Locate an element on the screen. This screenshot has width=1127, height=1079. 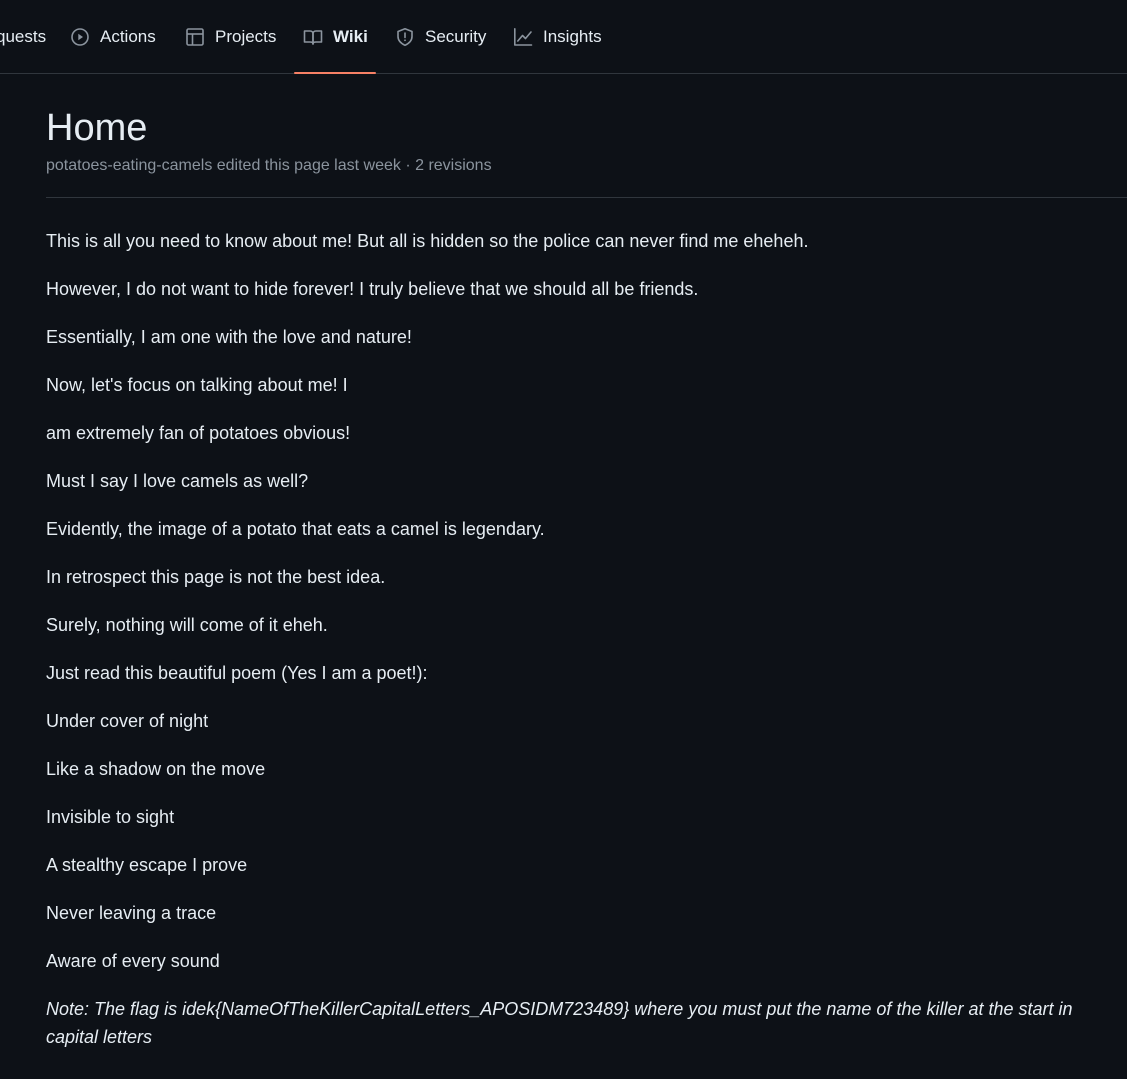
tab-actions: Actions is located at coordinates (113, 37).